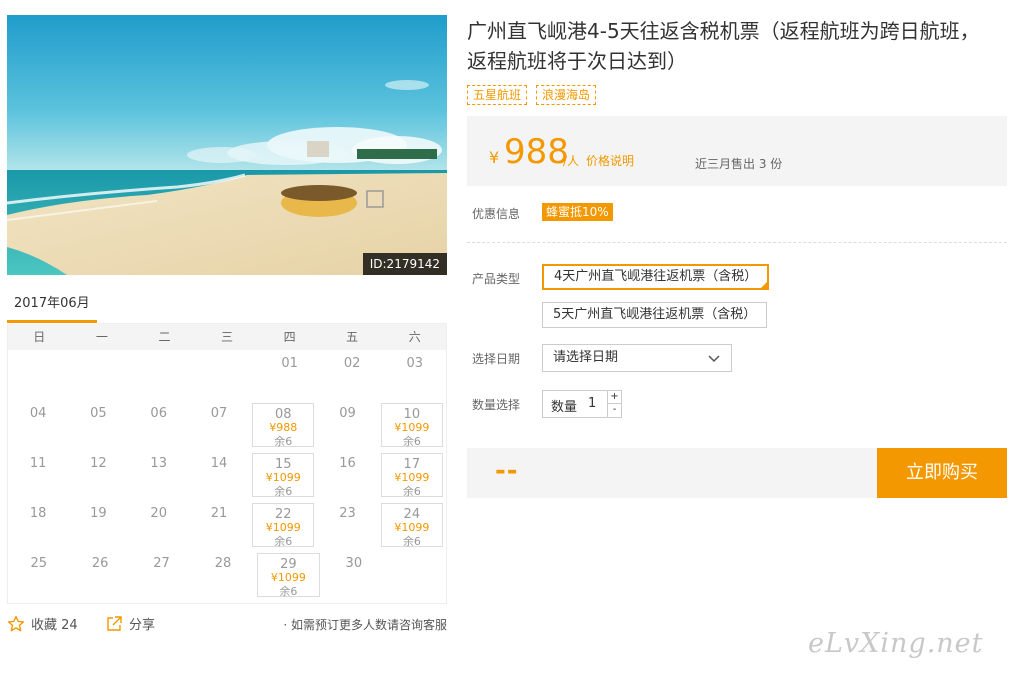 This screenshot has width=1012, height=684. I want to click on day-number: 29, so click(288, 564).